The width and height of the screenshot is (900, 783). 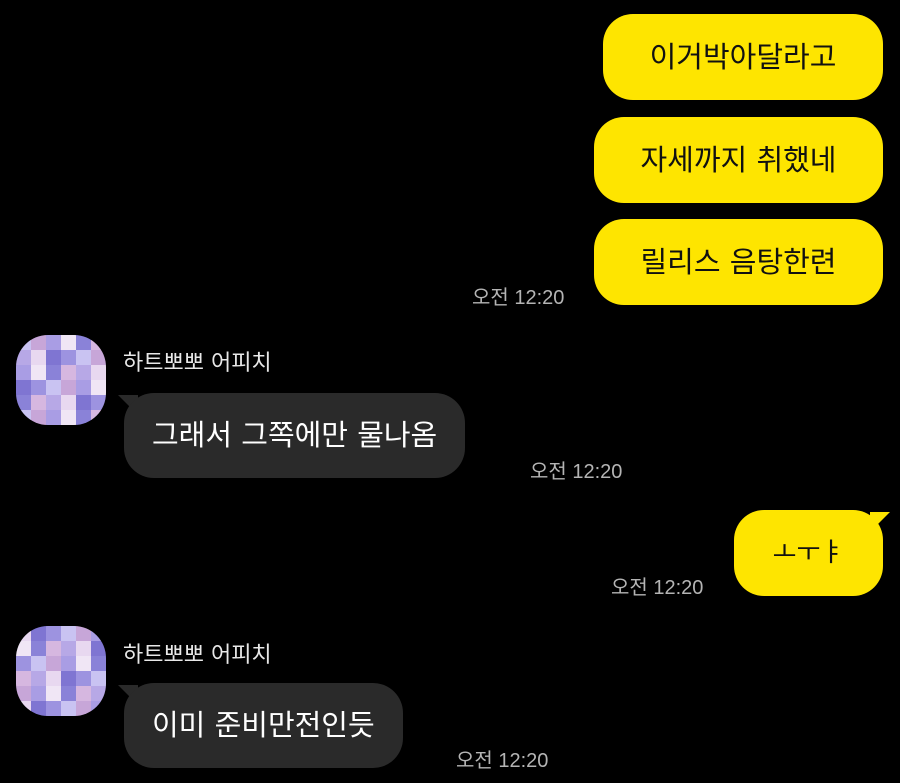 I want to click on message-text: 릴리스 음탕한련, so click(x=738, y=261).